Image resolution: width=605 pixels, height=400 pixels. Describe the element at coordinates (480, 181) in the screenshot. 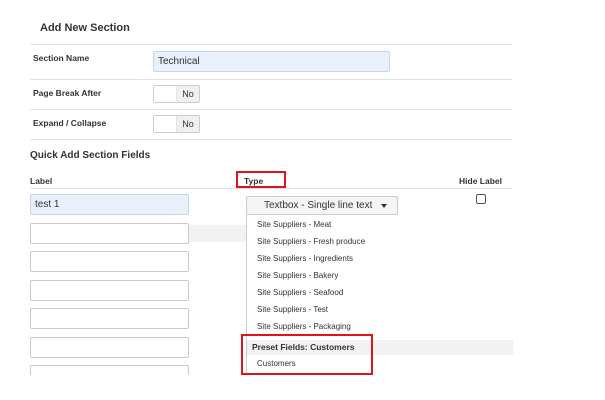

I see `hide-label-column-header: Hide Label` at that location.